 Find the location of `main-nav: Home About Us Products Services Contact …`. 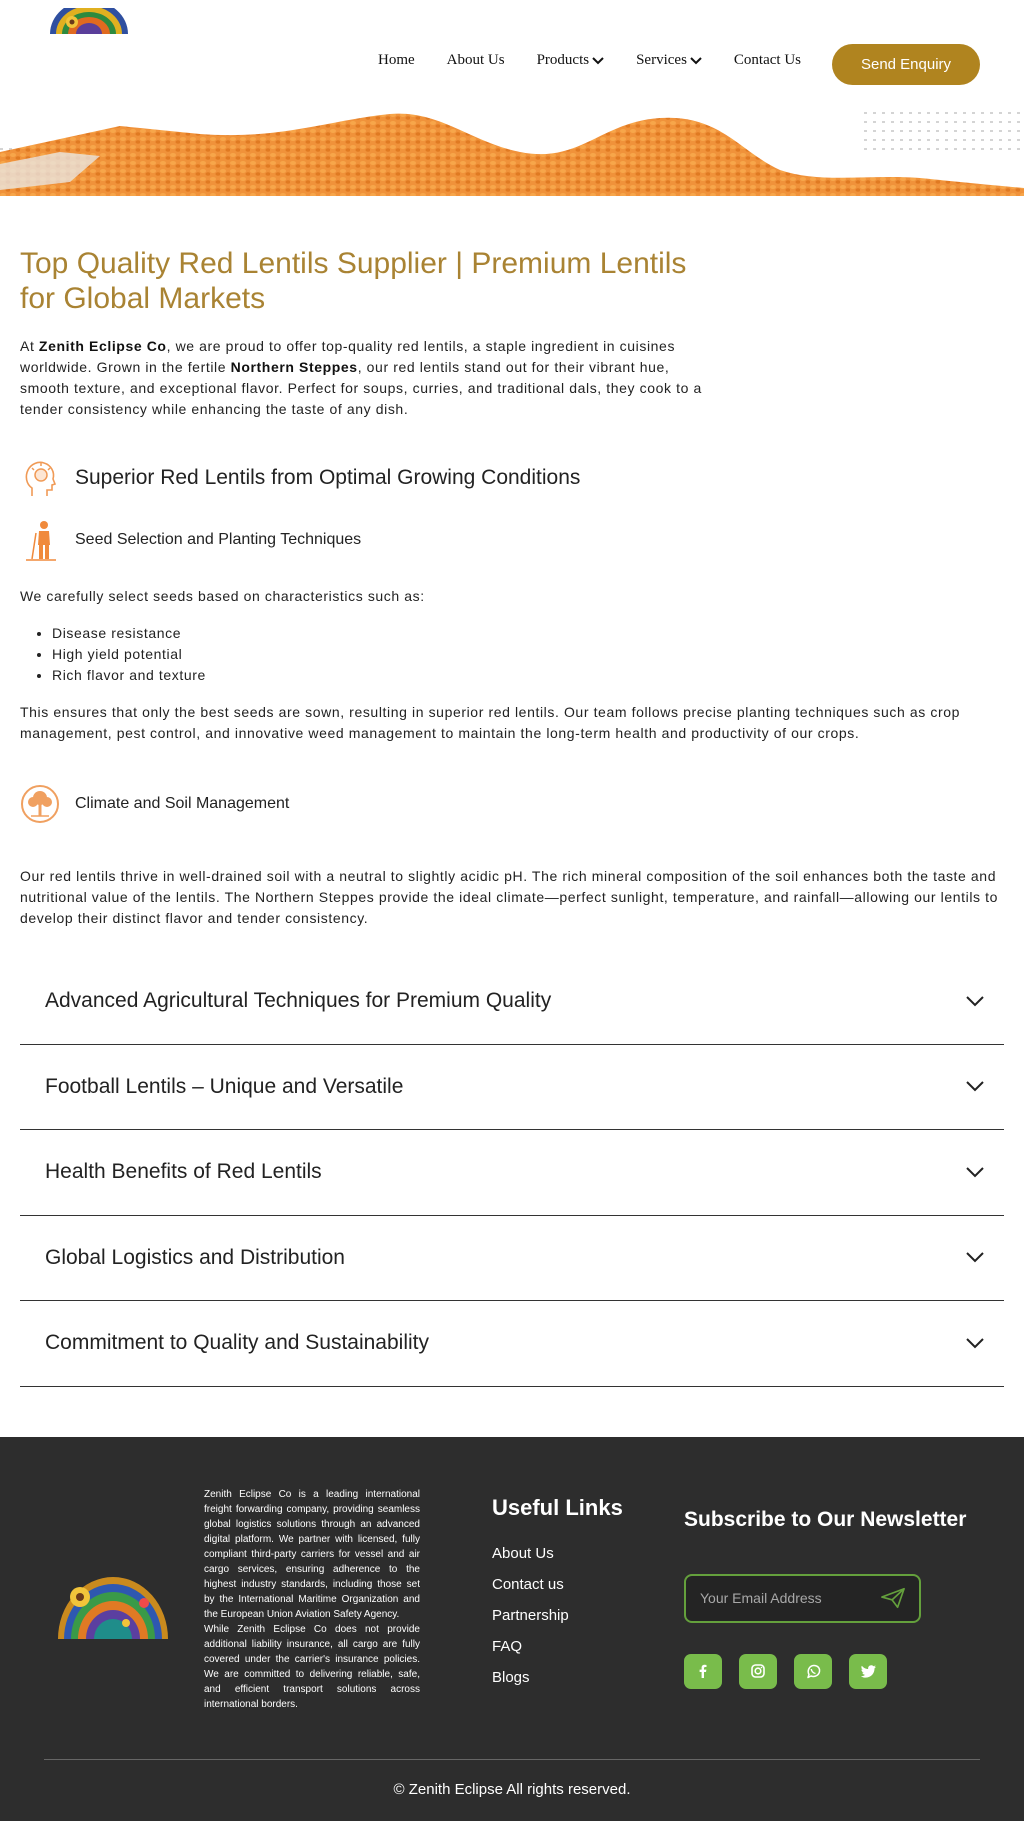

main-nav: Home About Us Products Services Contact … is located at coordinates (605, 60).